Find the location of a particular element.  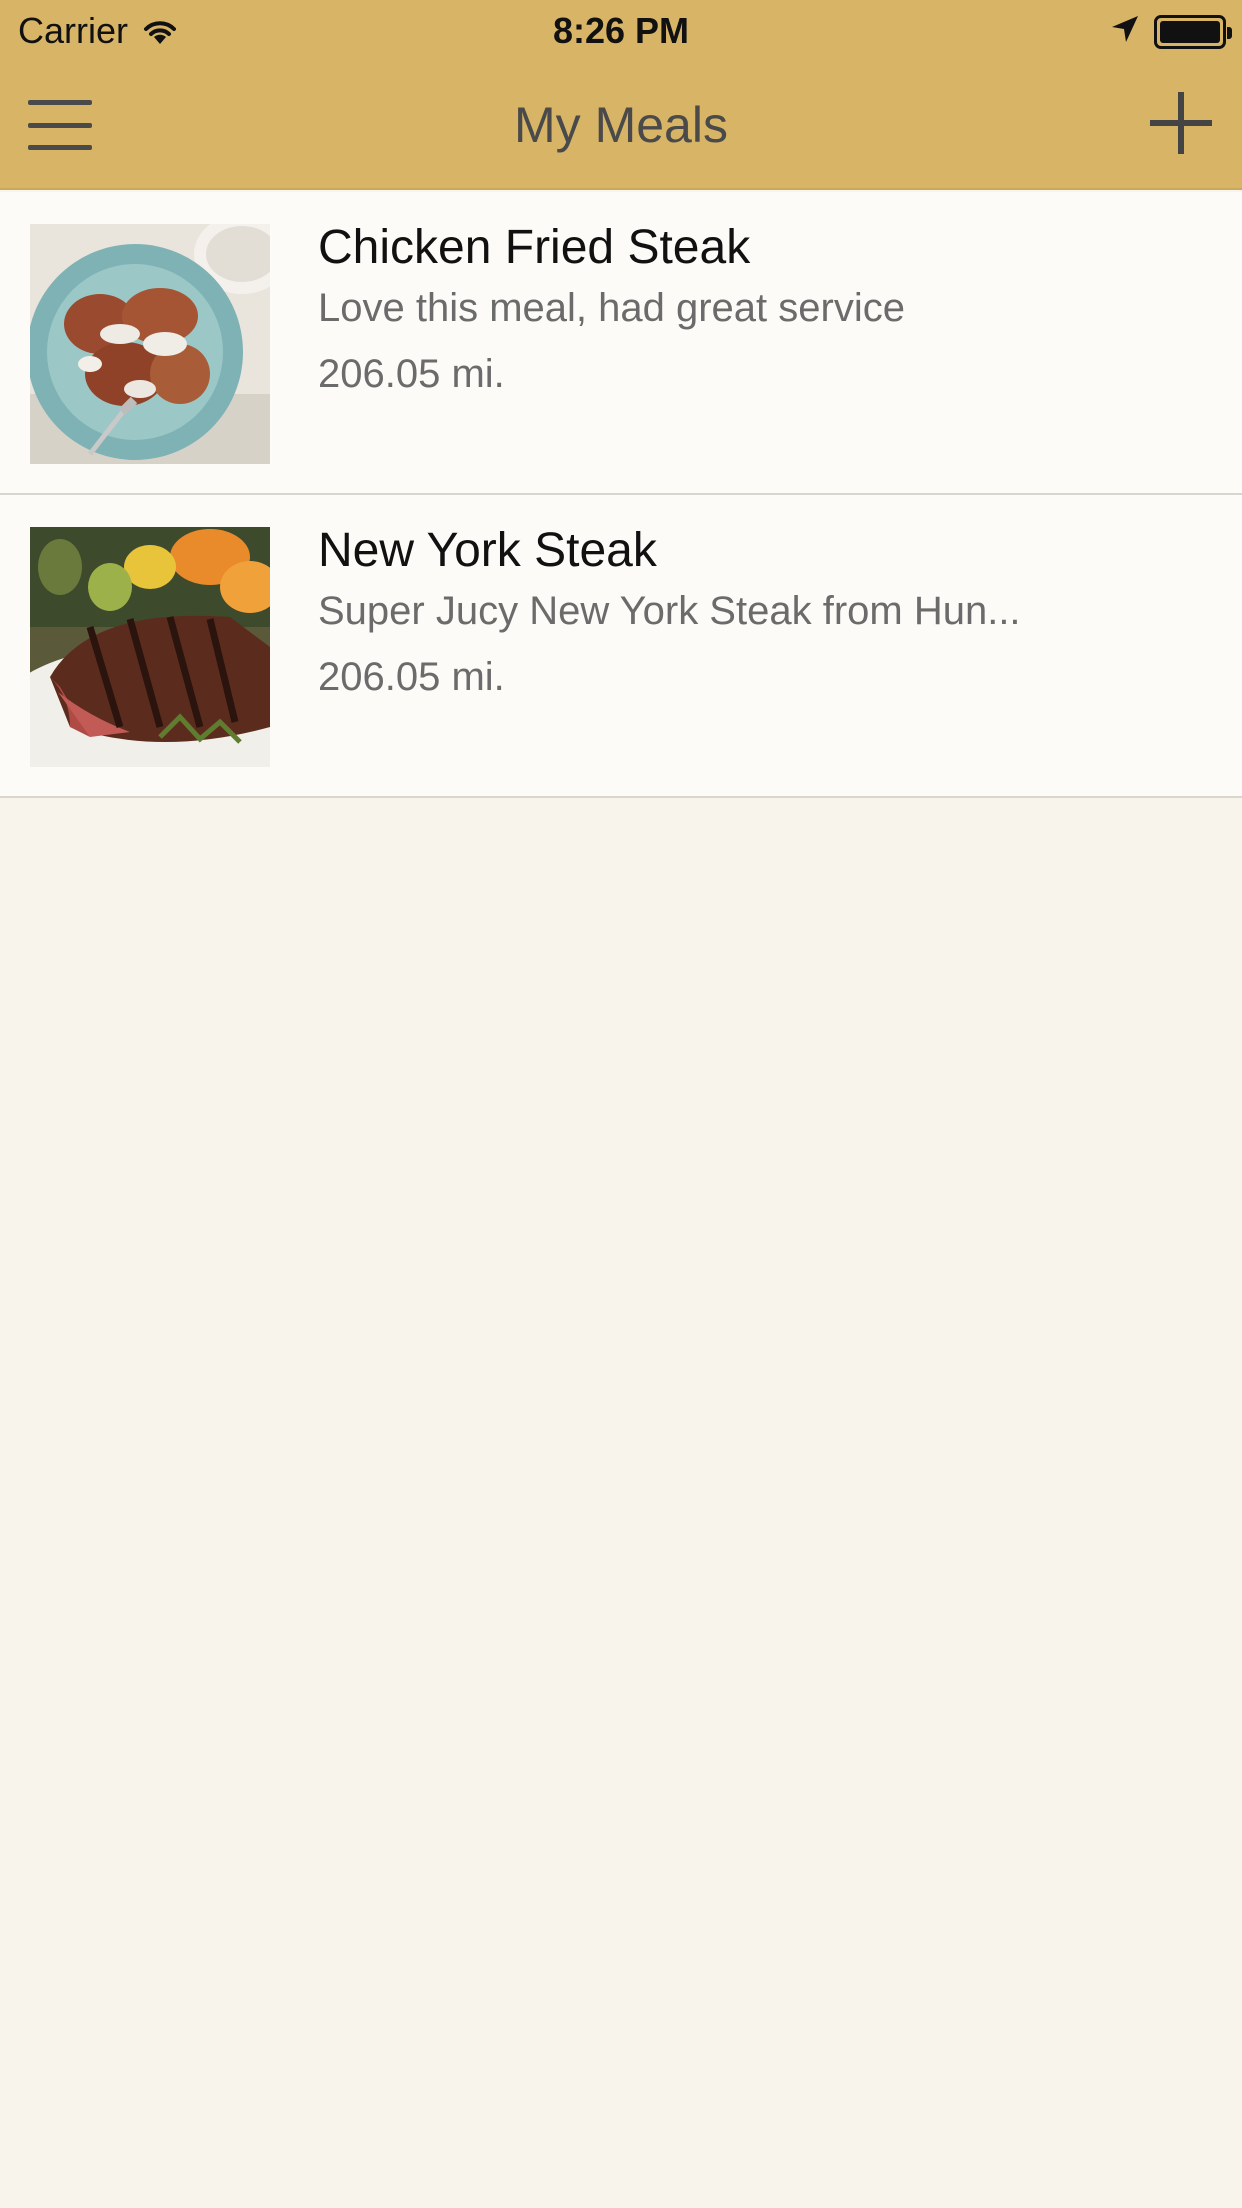

new-york-steak-photo is located at coordinates (150, 647).